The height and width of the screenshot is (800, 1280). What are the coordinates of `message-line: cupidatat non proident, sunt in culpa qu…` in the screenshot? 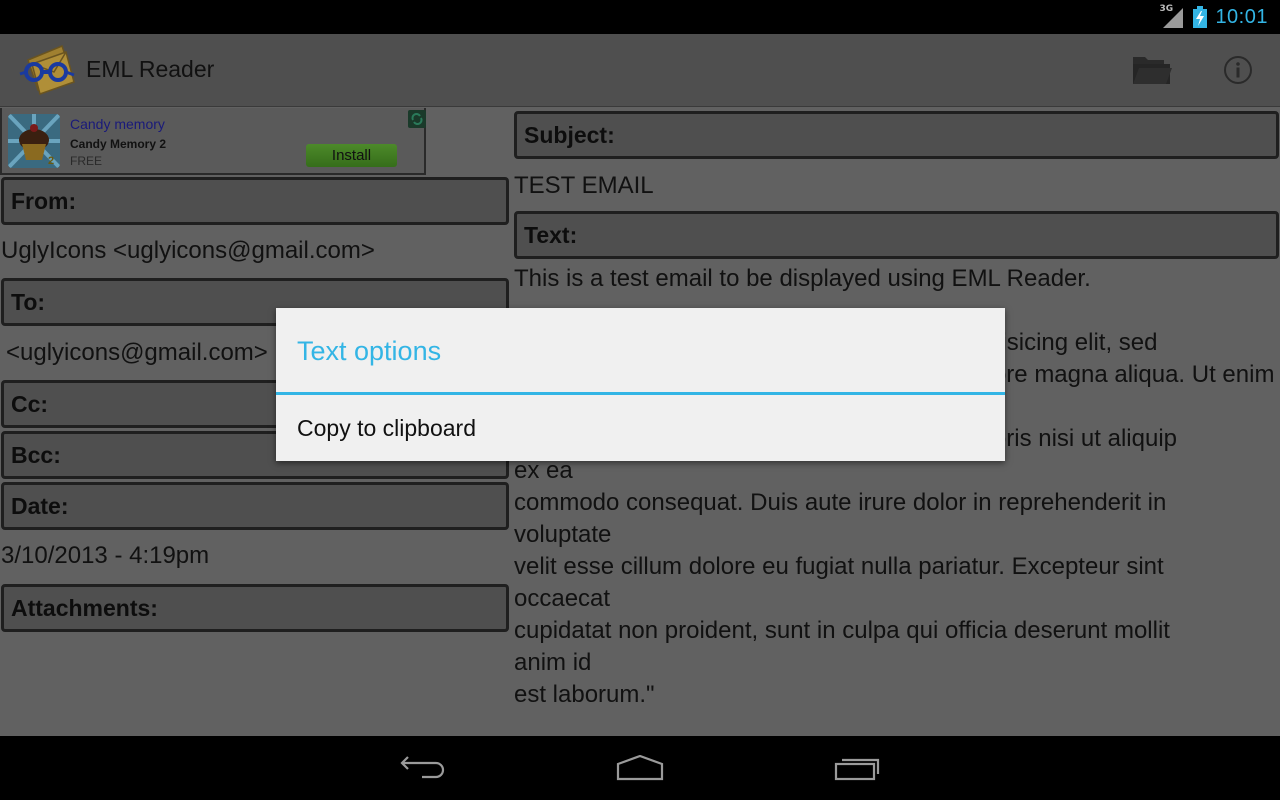 It's located at (842, 630).